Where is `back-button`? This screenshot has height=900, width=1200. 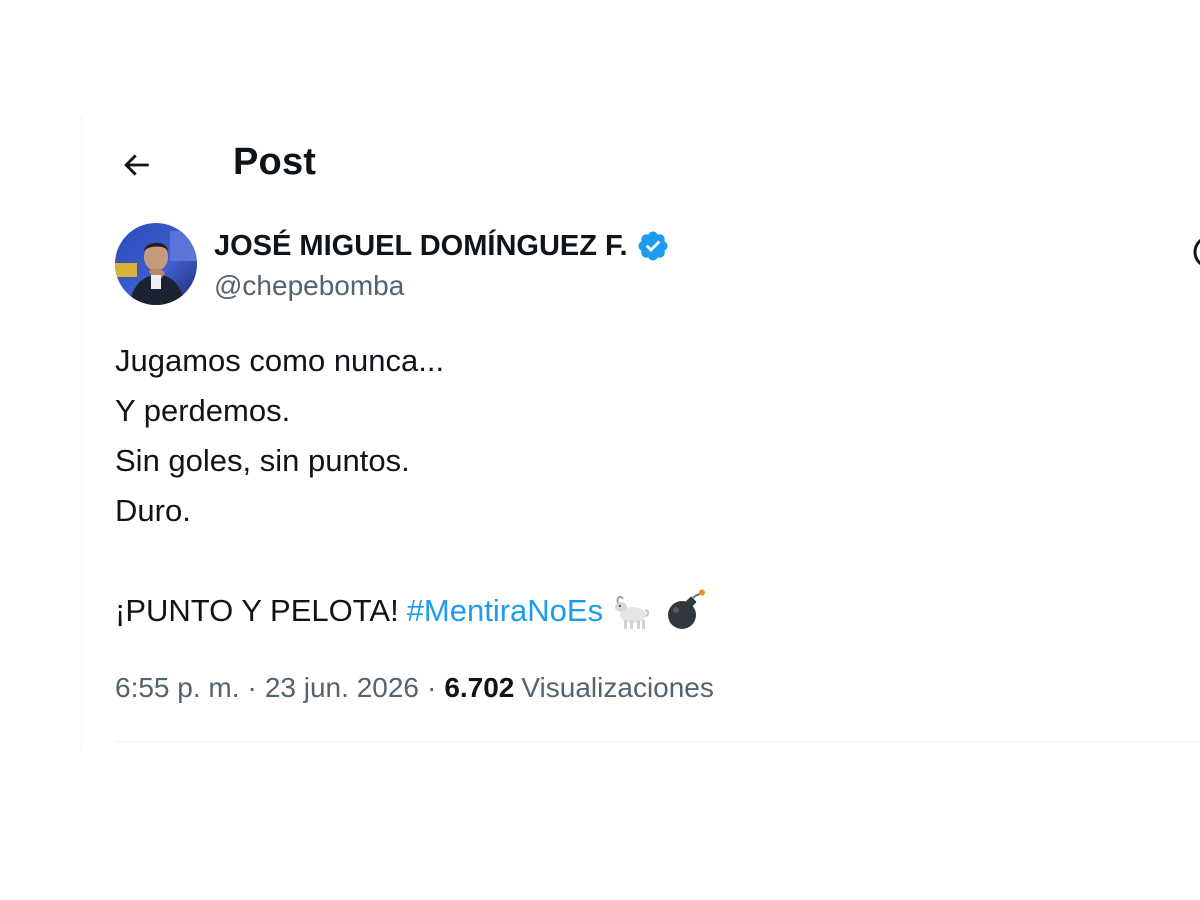
back-button is located at coordinates (136, 165).